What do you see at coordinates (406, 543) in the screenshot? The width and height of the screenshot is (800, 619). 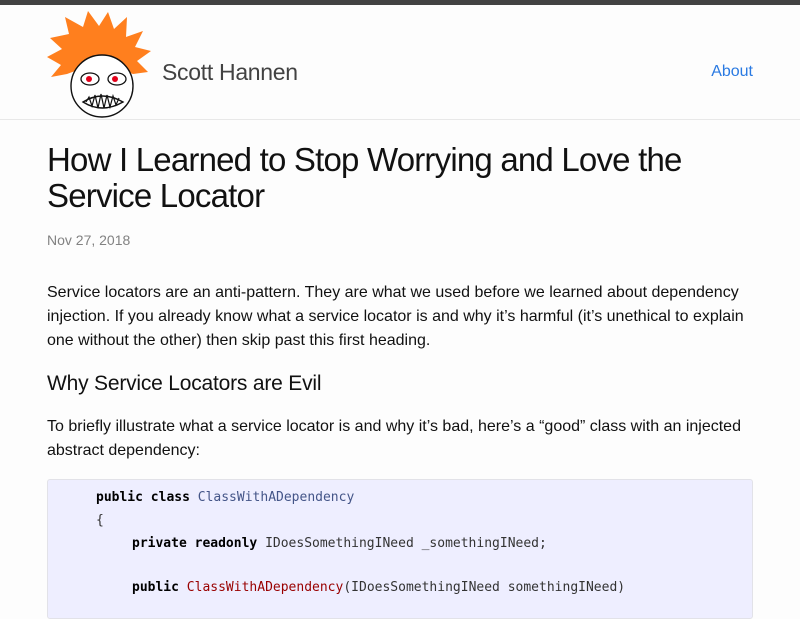 I see `code-text: IDoesSomethingINeed _somethingINeed;` at bounding box center [406, 543].